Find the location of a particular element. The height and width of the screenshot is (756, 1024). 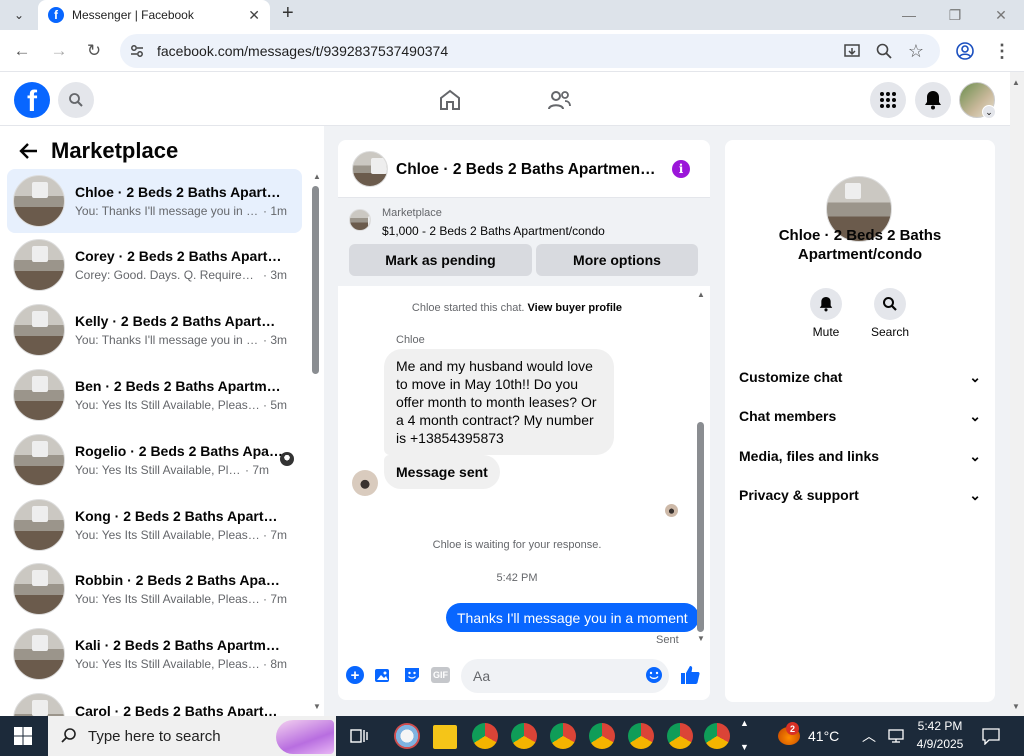

install-app-icon is located at coordinates (852, 51).